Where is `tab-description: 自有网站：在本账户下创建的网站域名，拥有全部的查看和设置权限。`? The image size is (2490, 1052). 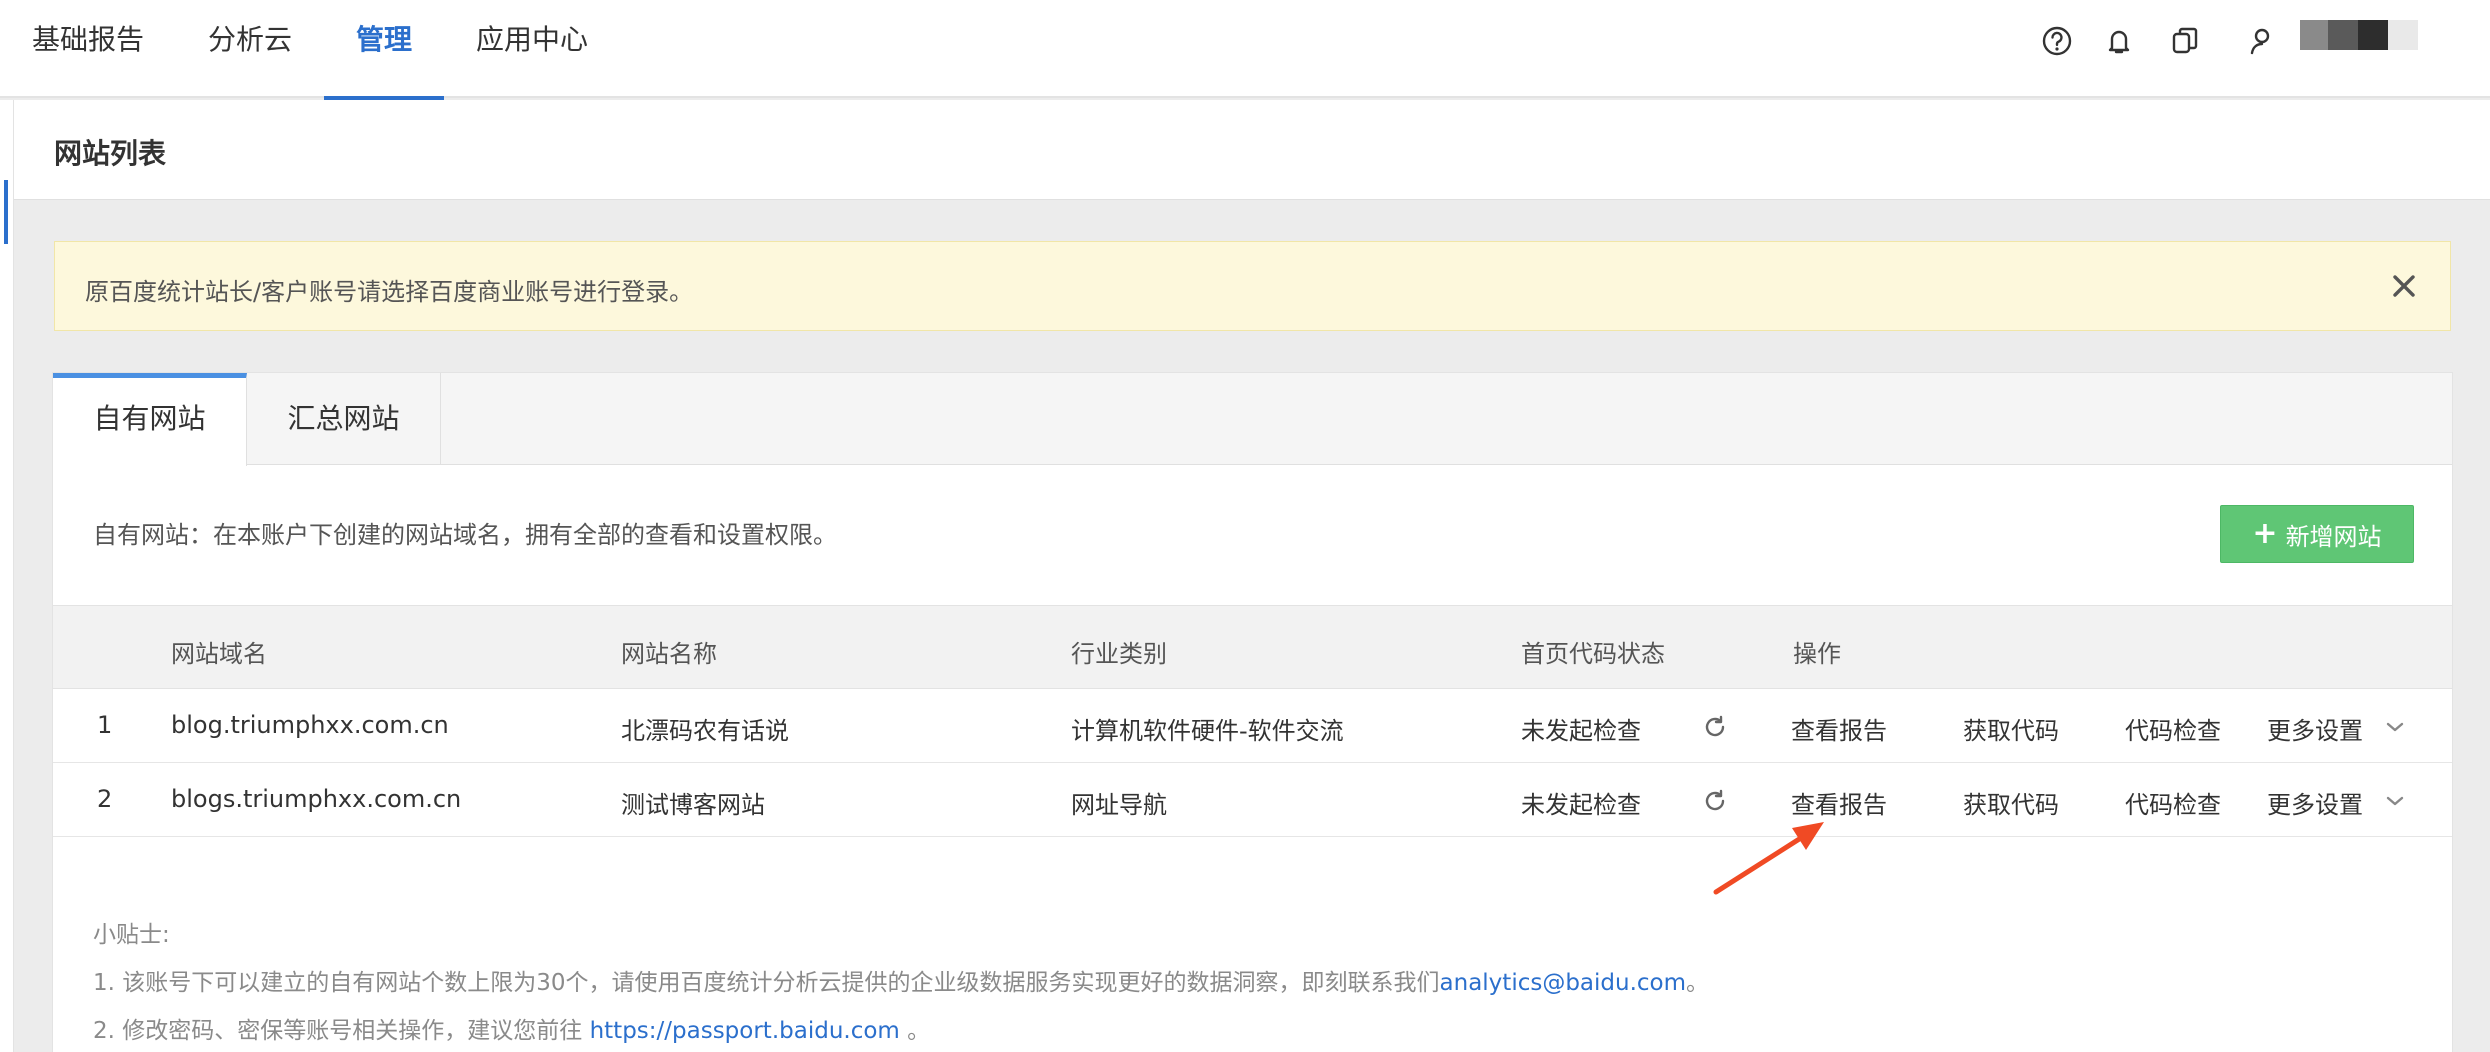 tab-description: 自有网站：在本账户下创建的网站域名，拥有全部的查看和设置权限。 is located at coordinates (465, 535).